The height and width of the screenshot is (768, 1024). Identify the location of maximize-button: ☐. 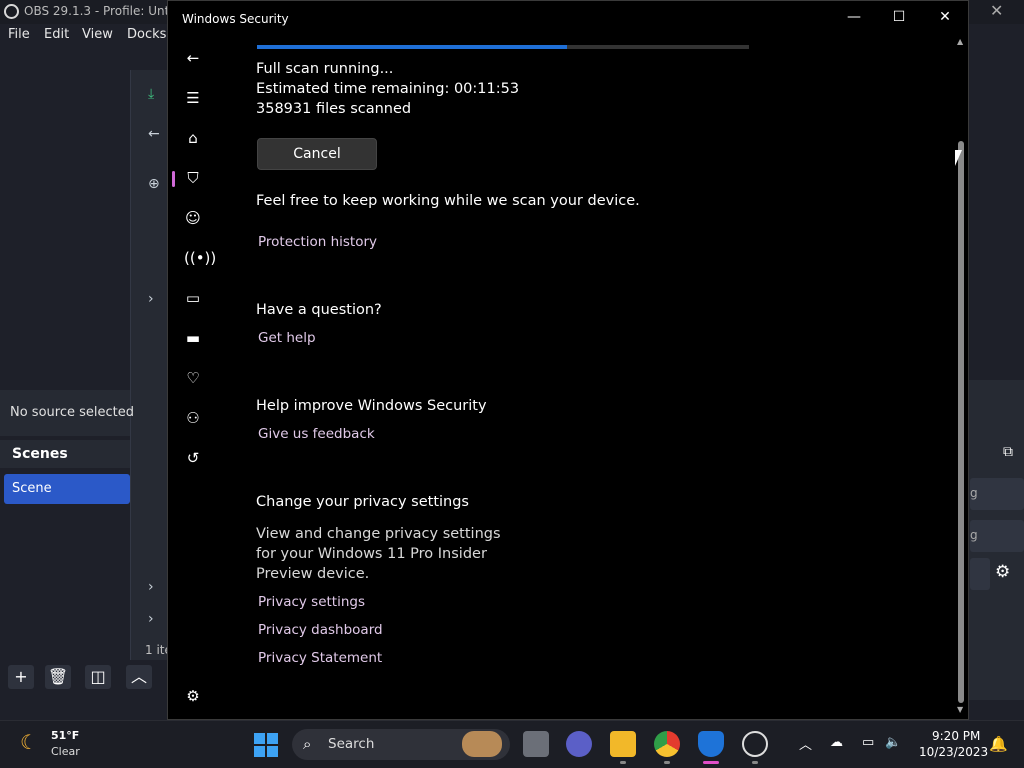
(899, 19).